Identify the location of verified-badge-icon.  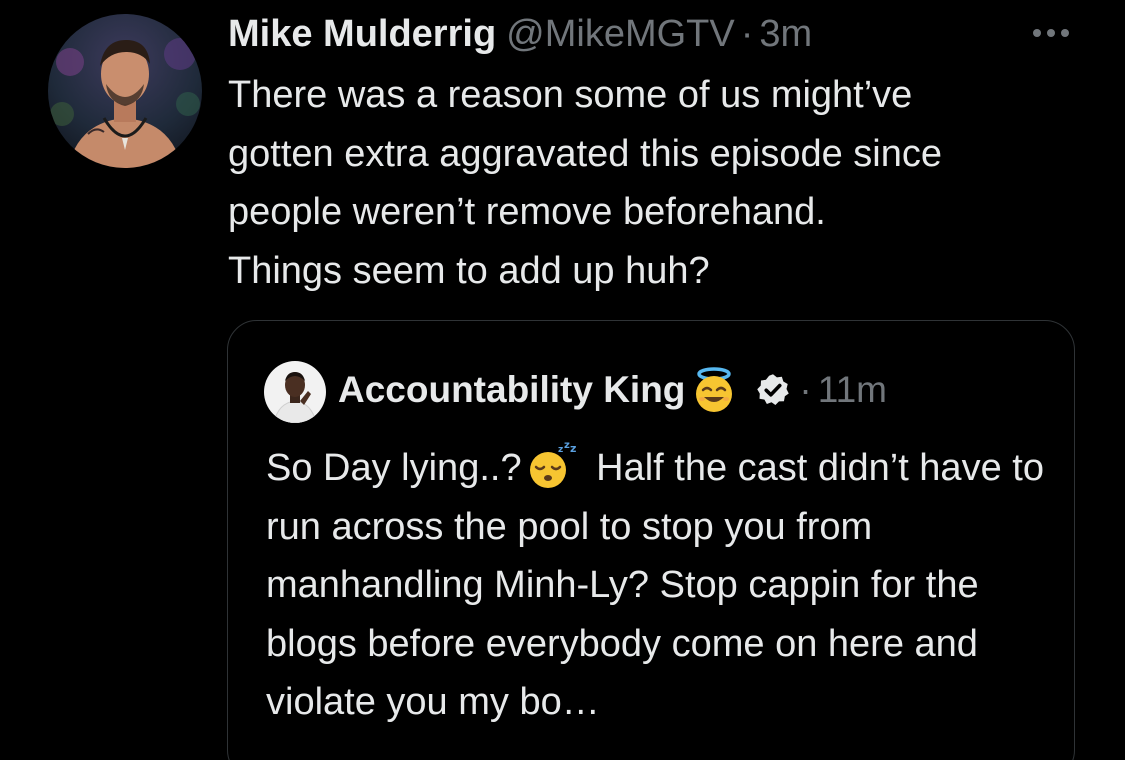
(773, 389).